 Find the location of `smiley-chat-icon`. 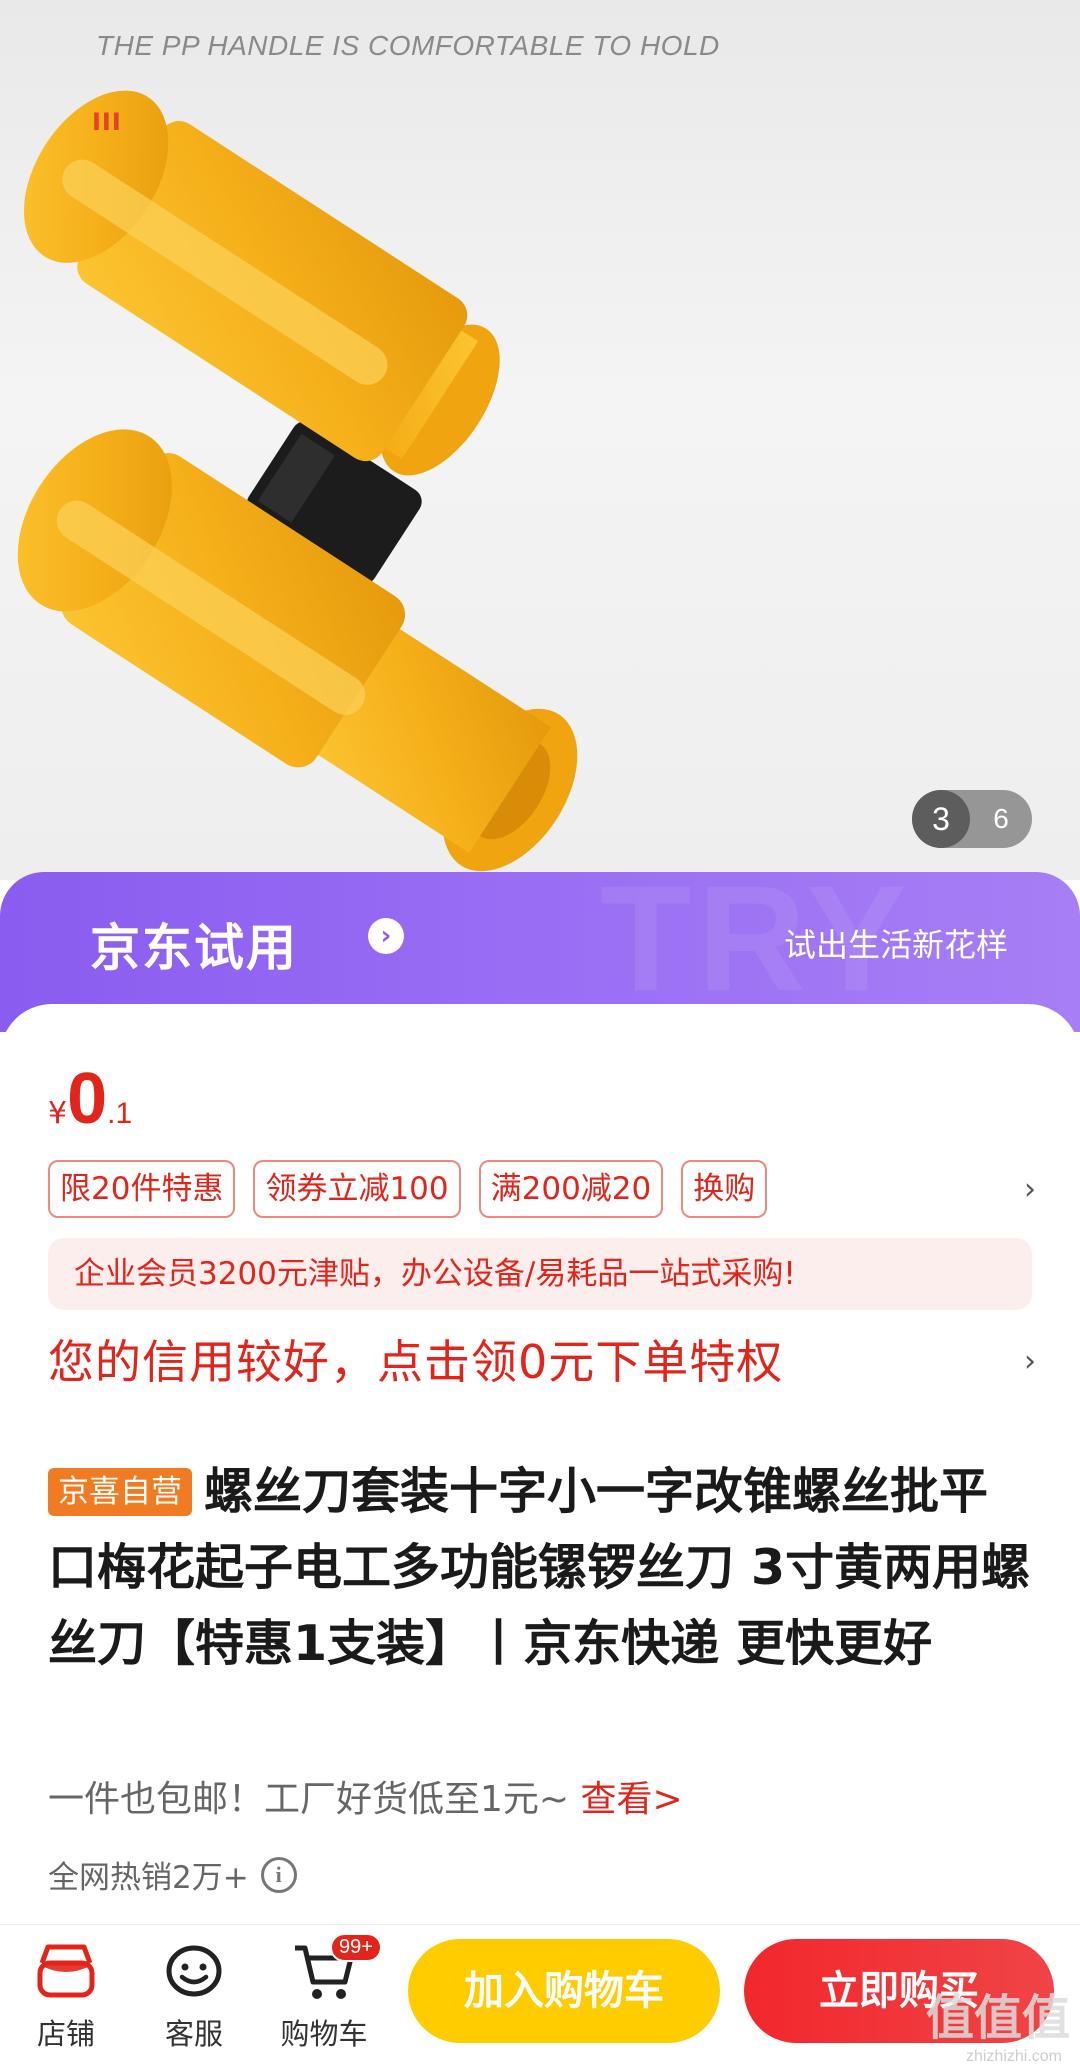

smiley-chat-icon is located at coordinates (194, 1971).